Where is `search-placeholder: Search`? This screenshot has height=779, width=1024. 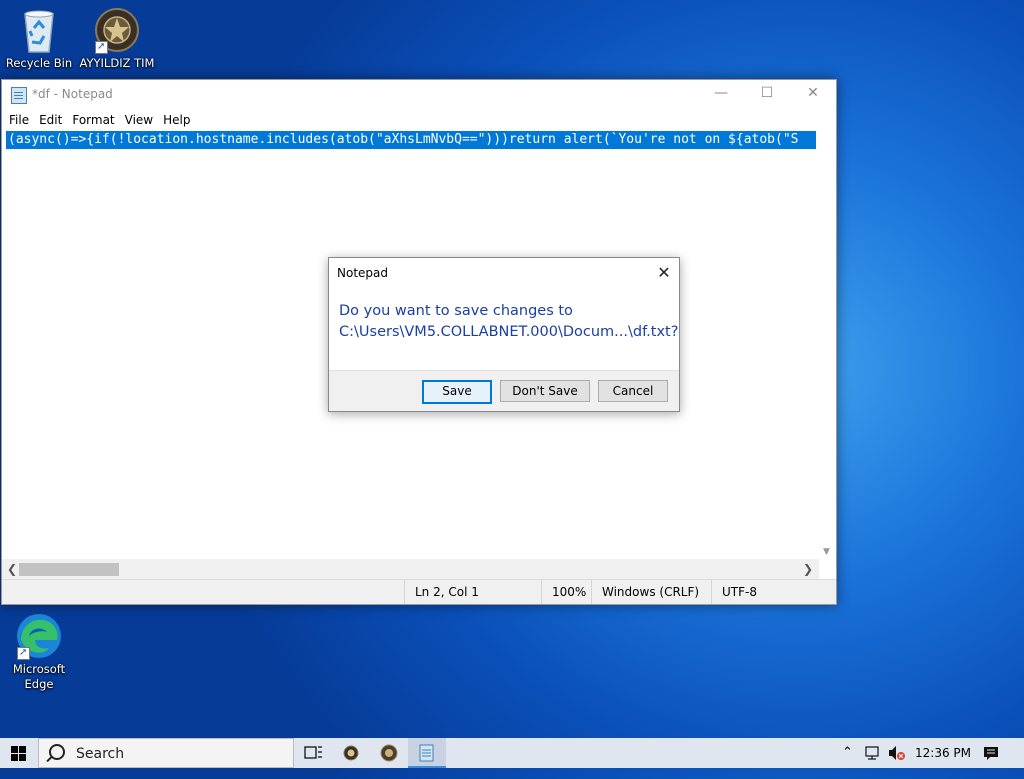 search-placeholder: Search is located at coordinates (100, 754).